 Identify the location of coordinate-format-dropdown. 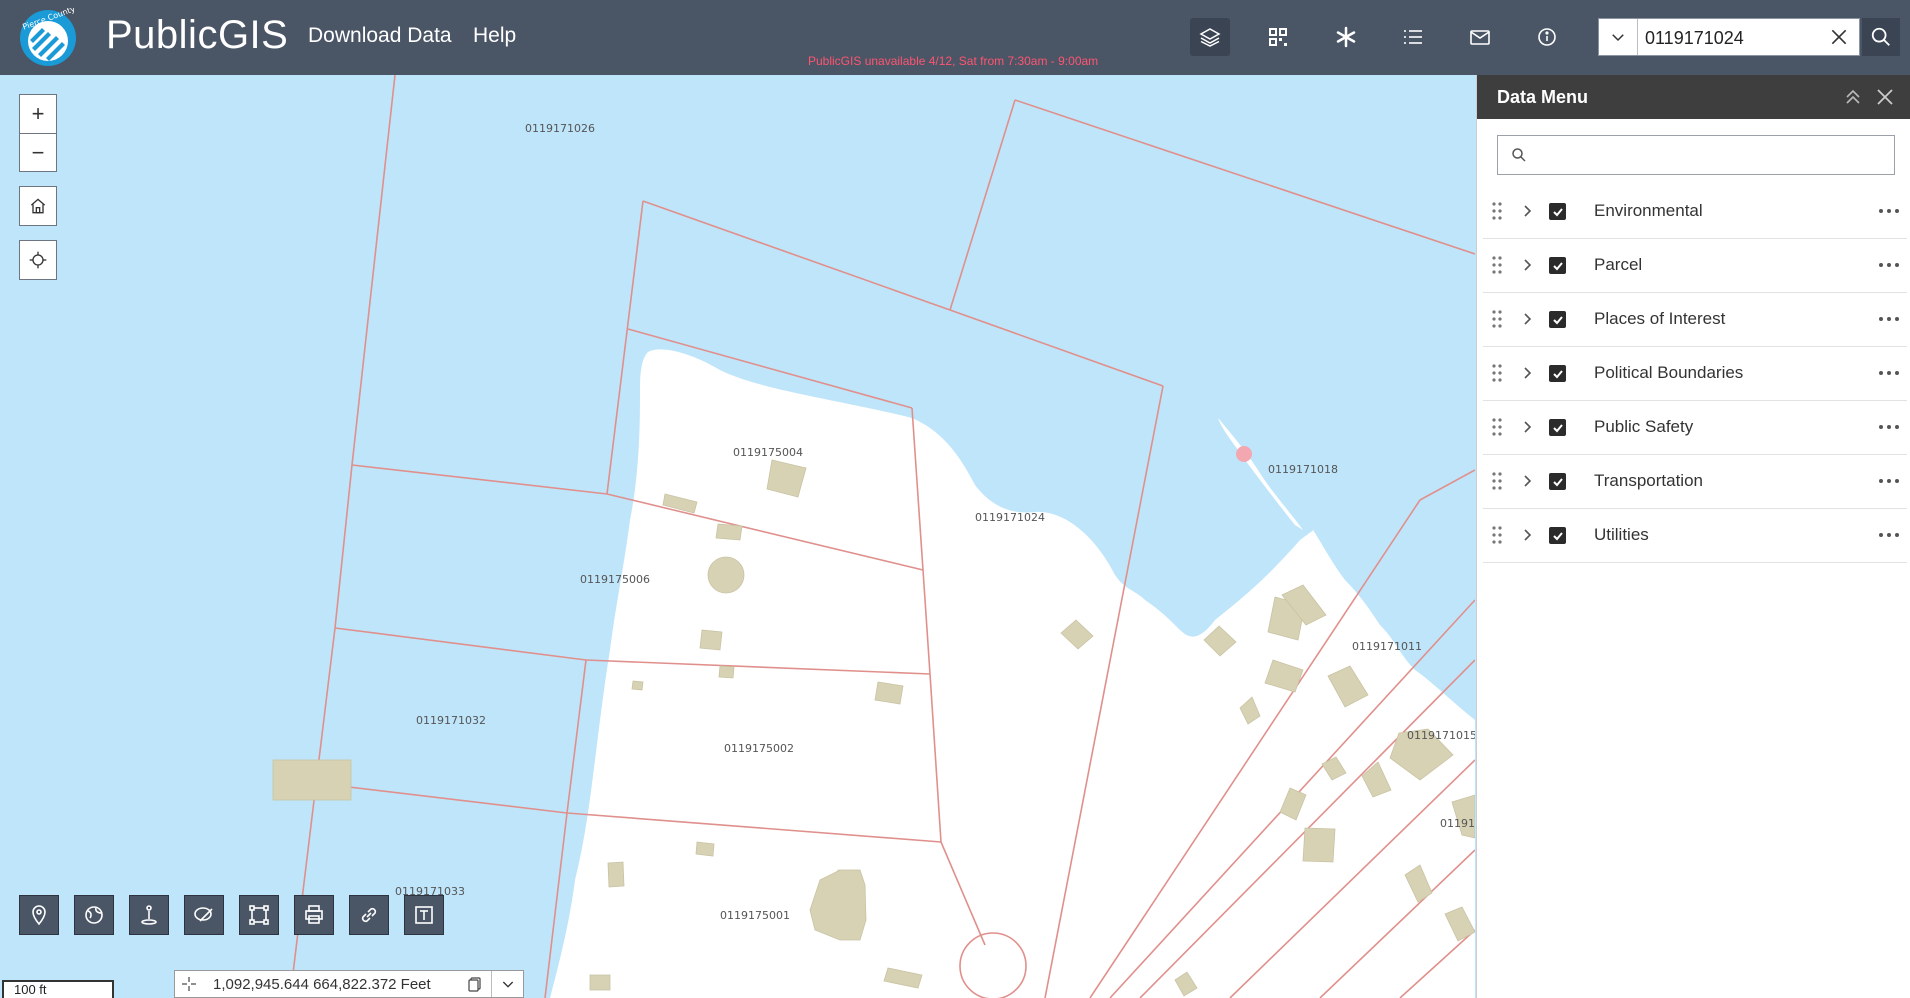
(507, 984).